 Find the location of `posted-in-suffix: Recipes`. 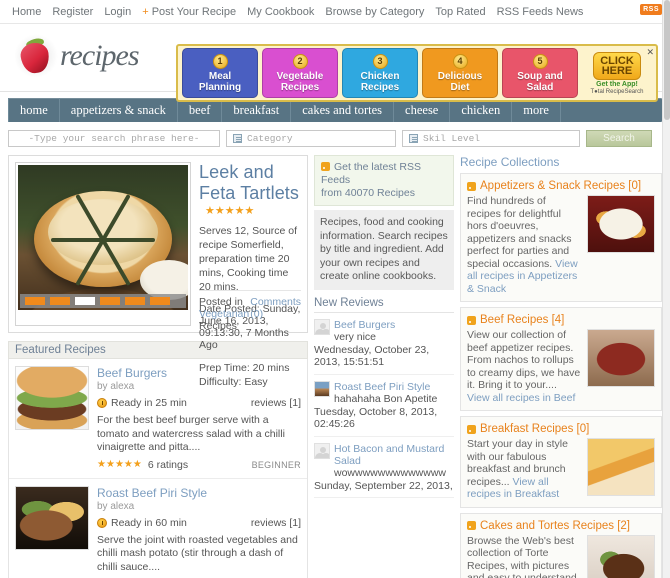

posted-in-suffix: Recipes is located at coordinates (218, 326).